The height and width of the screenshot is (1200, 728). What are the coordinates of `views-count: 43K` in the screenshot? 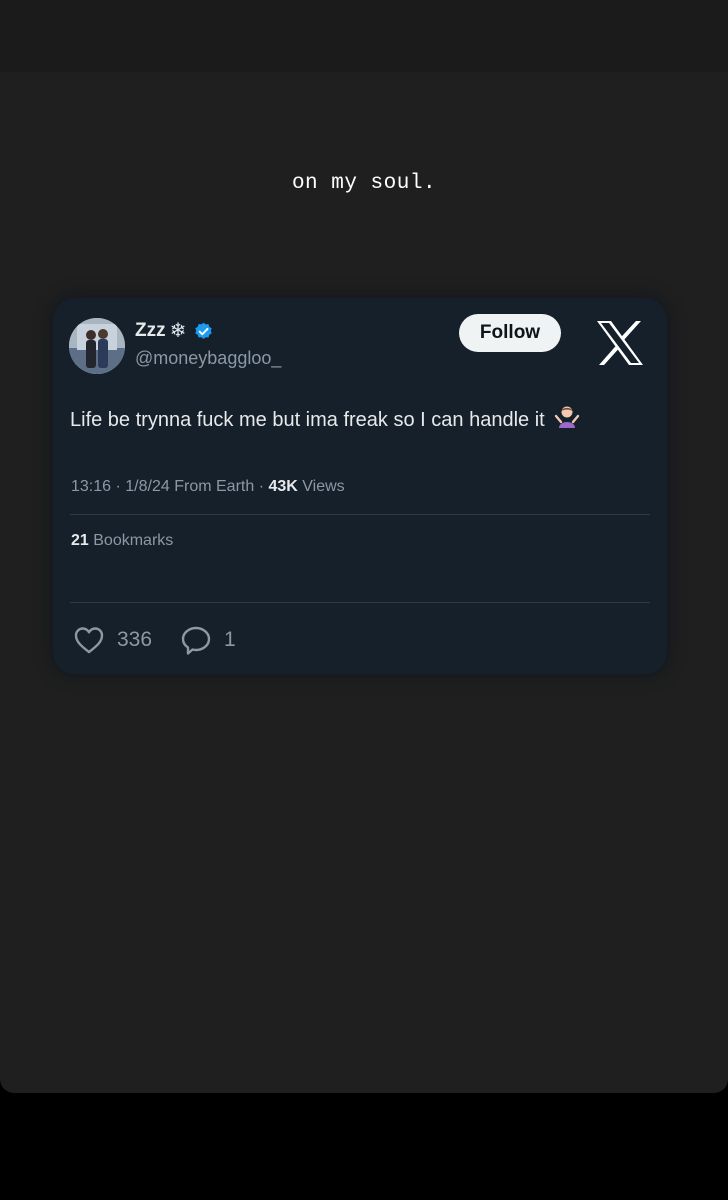 It's located at (283, 486).